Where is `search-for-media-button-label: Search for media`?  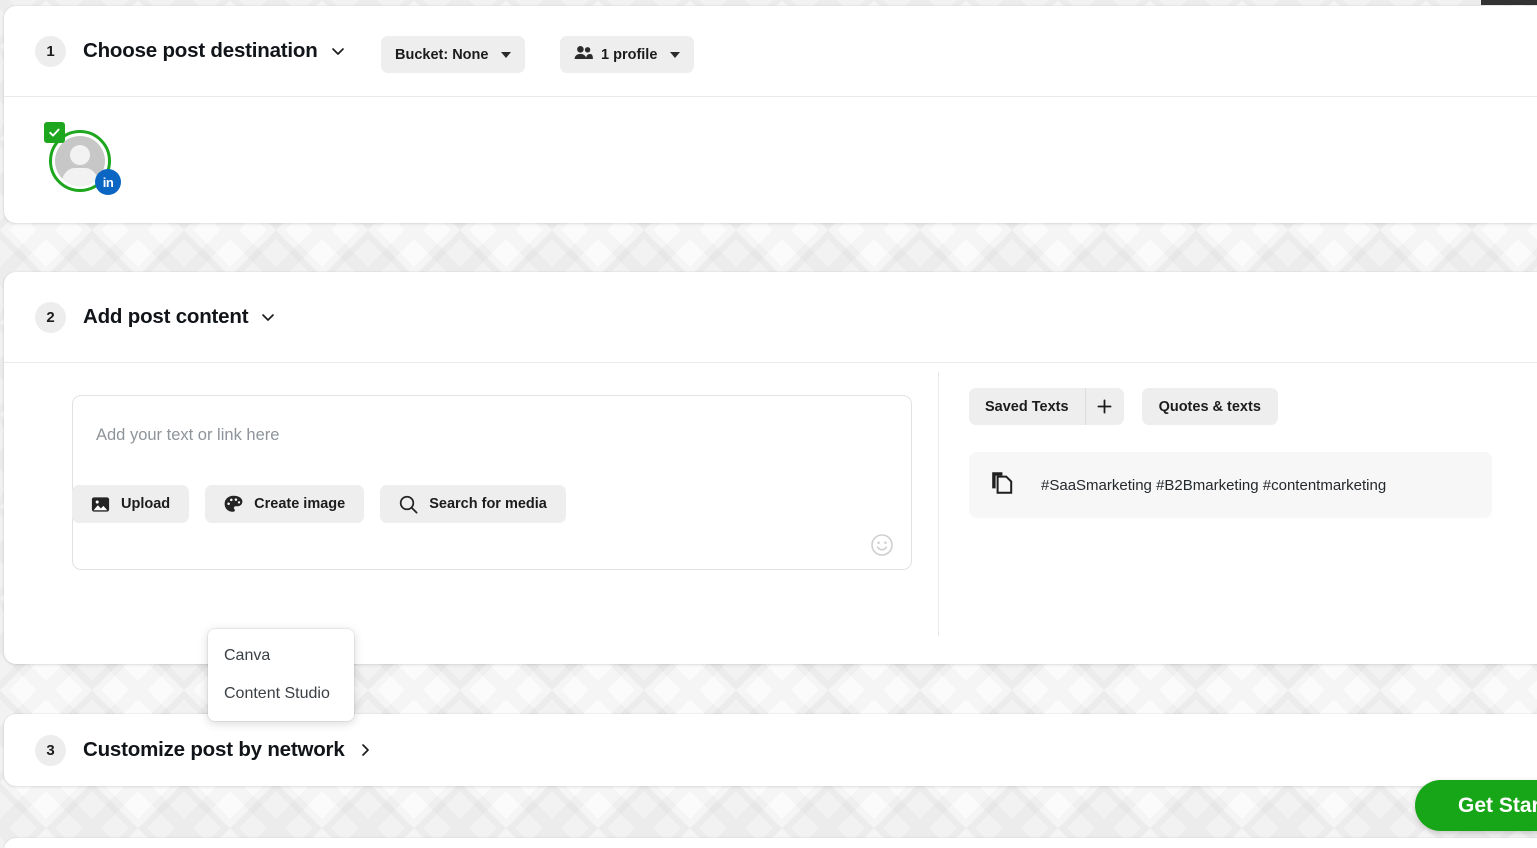
search-for-media-button-label: Search for media is located at coordinates (488, 504).